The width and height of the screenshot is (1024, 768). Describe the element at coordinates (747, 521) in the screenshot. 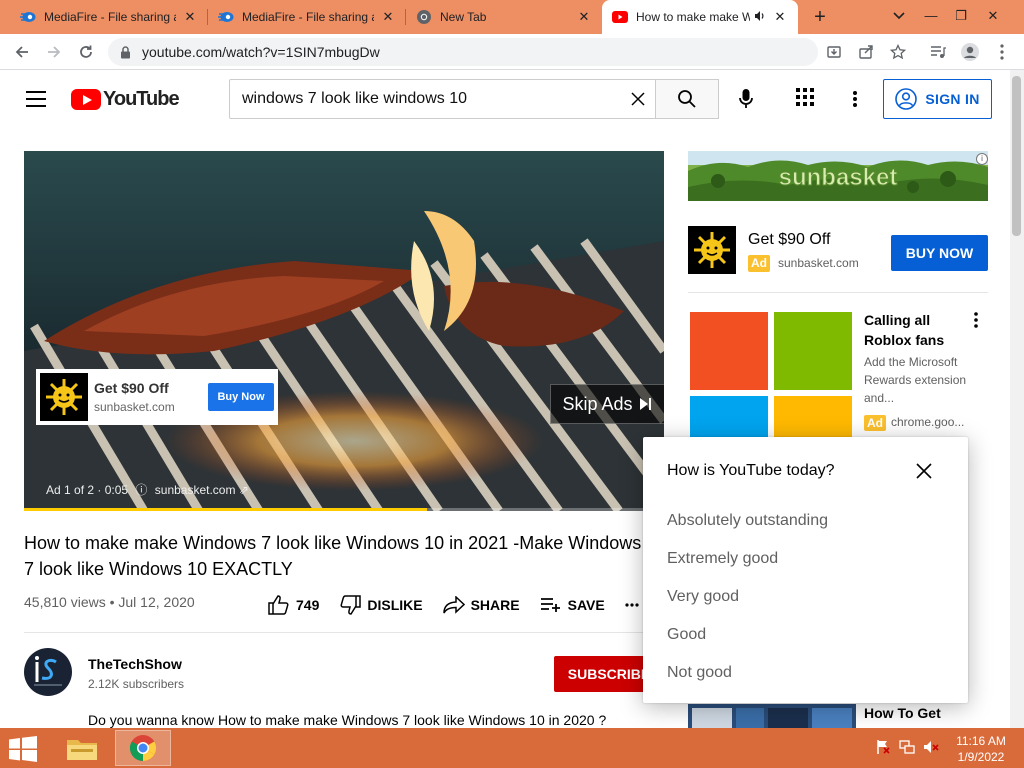

I see `survey-option: Absolutely outstanding` at that location.